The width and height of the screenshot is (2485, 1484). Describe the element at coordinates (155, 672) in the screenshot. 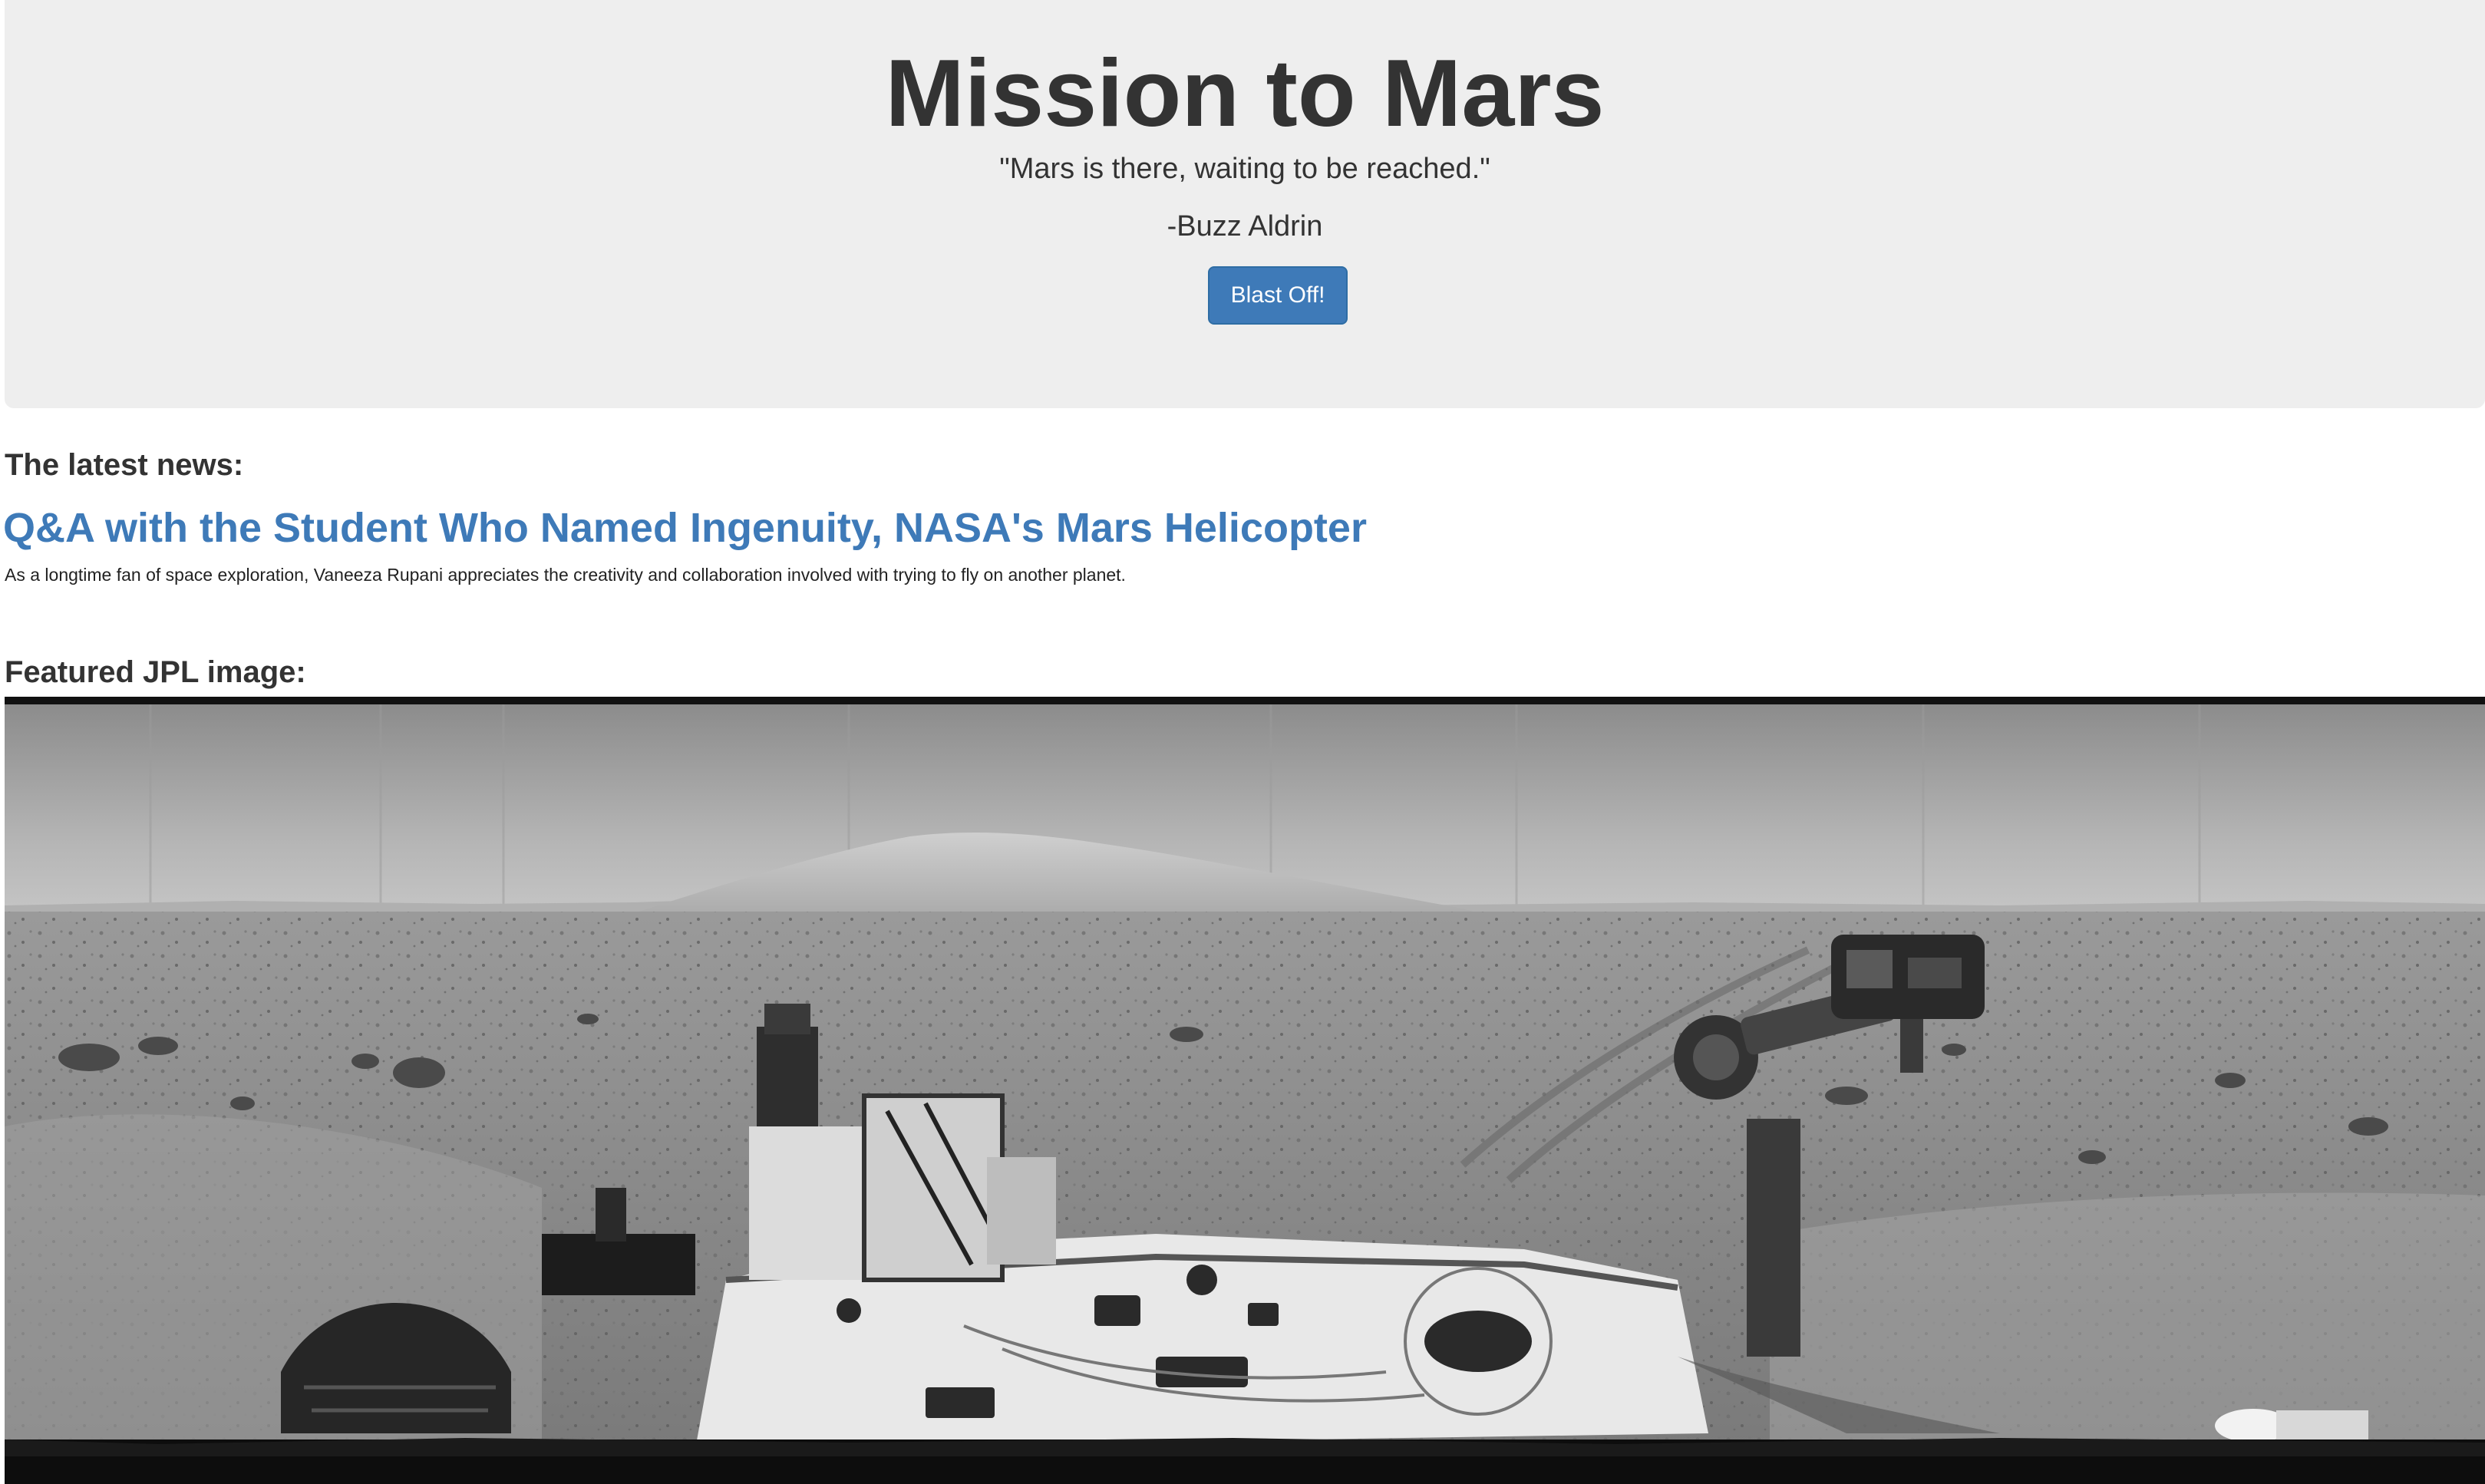

I see `featured-image-heading: Featured JPL image:` at that location.